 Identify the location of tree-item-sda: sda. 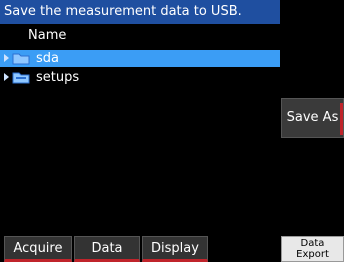
(140, 58).